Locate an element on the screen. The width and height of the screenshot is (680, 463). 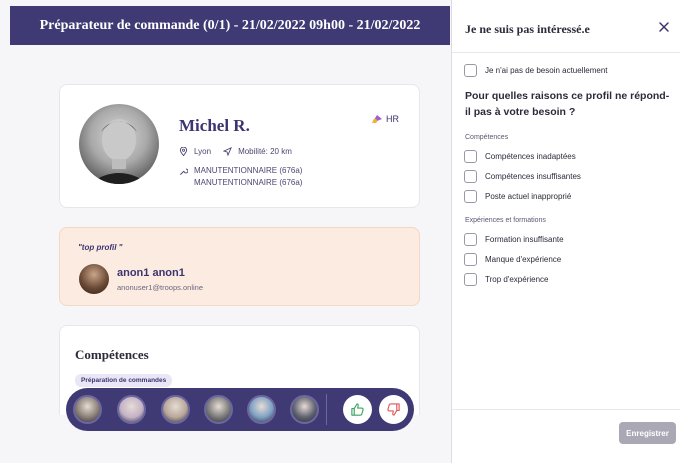
like-button is located at coordinates (357, 409).